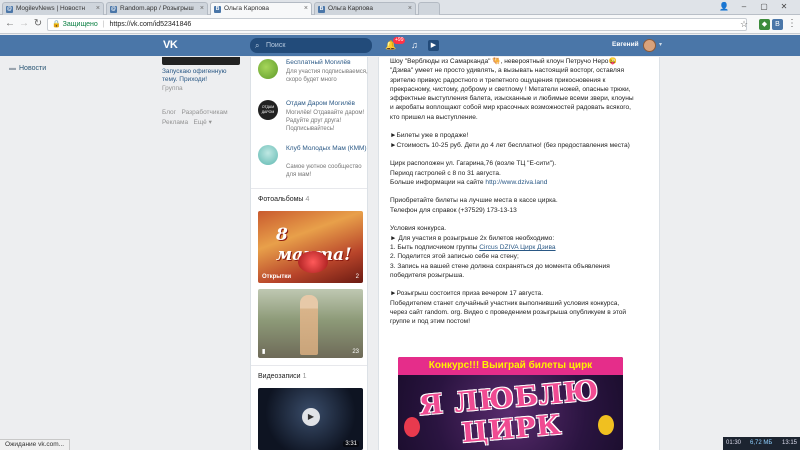 The image size is (800, 450). Describe the element at coordinates (318, 62) in the screenshot. I see `group-name: Бесплатный Могилёв` at that location.